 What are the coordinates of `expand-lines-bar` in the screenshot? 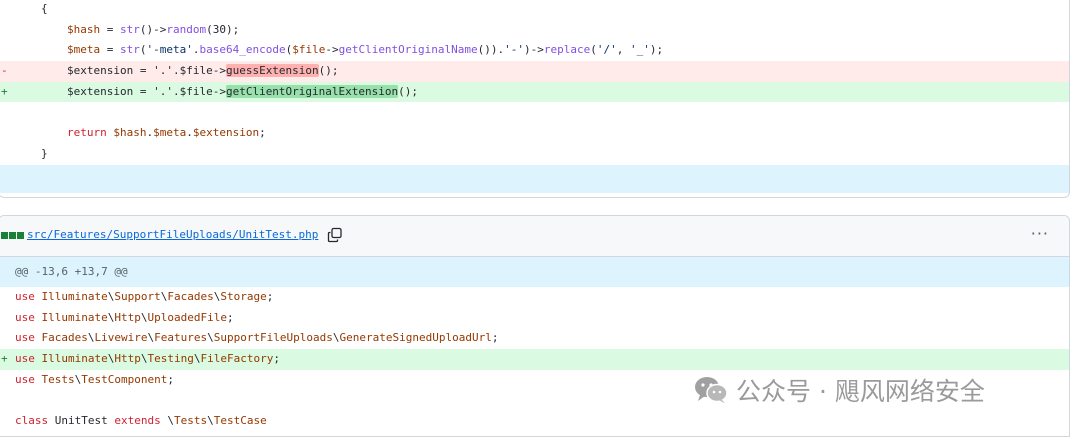 It's located at (534, 178).